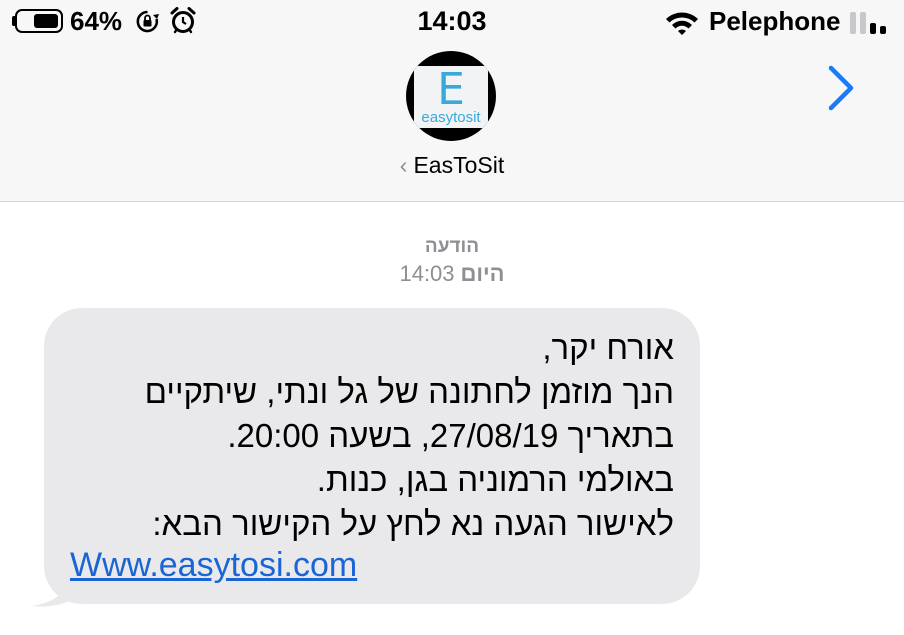 The image size is (904, 635). I want to click on message-time: 14:03, so click(427, 273).